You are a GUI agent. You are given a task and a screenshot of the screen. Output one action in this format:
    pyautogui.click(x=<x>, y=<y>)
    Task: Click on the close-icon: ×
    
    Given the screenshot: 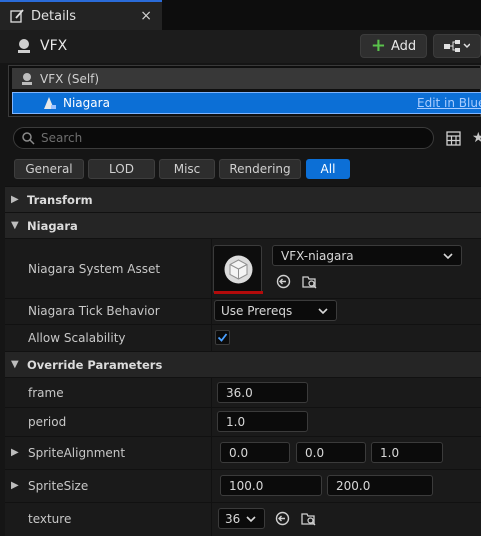 What is the action you would take?
    pyautogui.click(x=146, y=16)
    